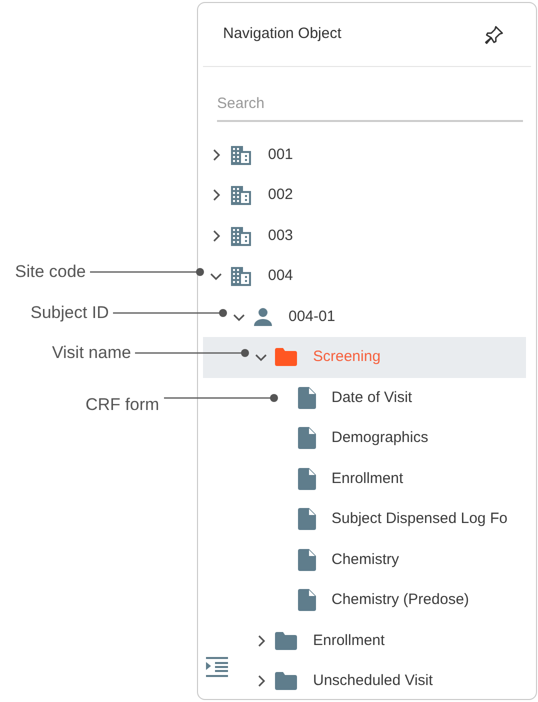 The height and width of the screenshot is (702, 538). I want to click on tree-item: Chemistry, so click(364, 560).